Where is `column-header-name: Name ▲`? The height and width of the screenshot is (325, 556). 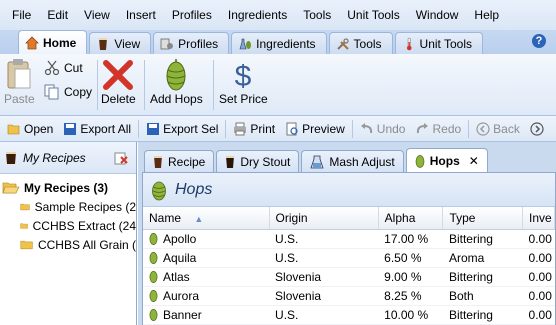 column-header-name: Name ▲ is located at coordinates (206, 218).